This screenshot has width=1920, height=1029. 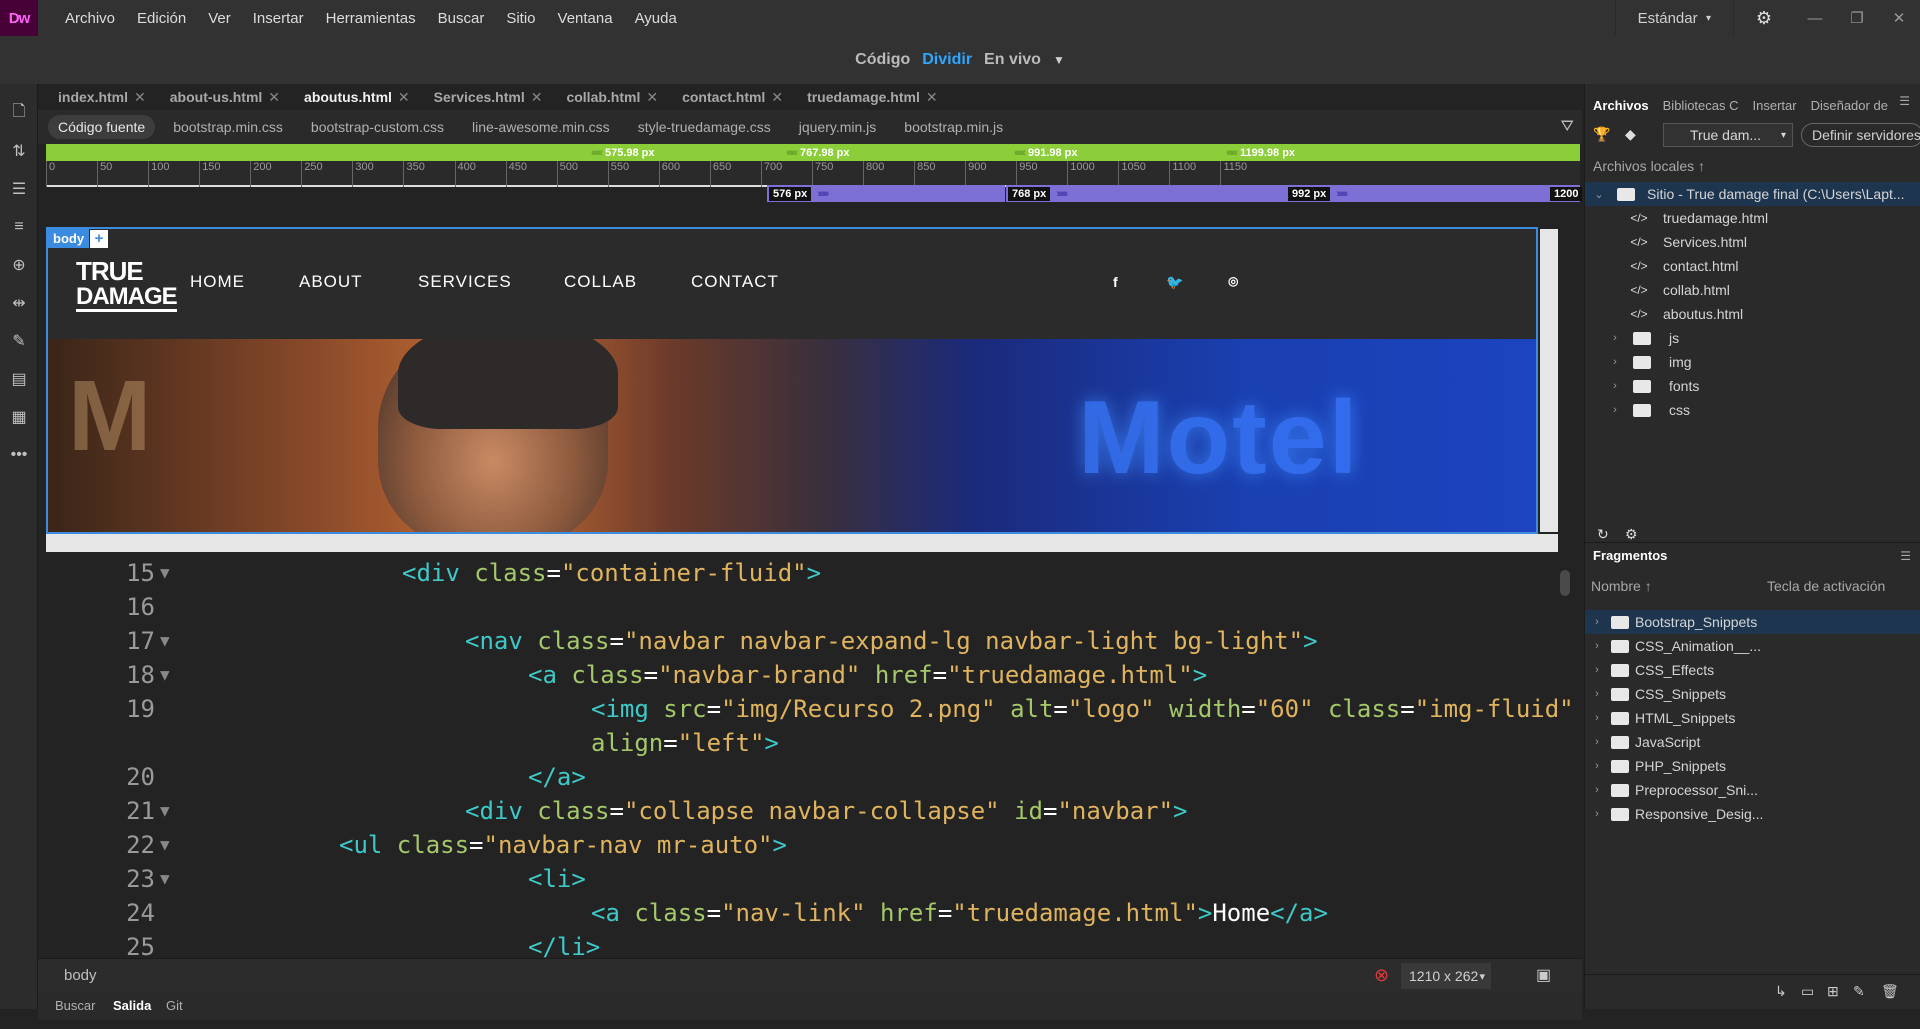 I want to click on snippets-title: Fragmentos, so click(x=1630, y=555).